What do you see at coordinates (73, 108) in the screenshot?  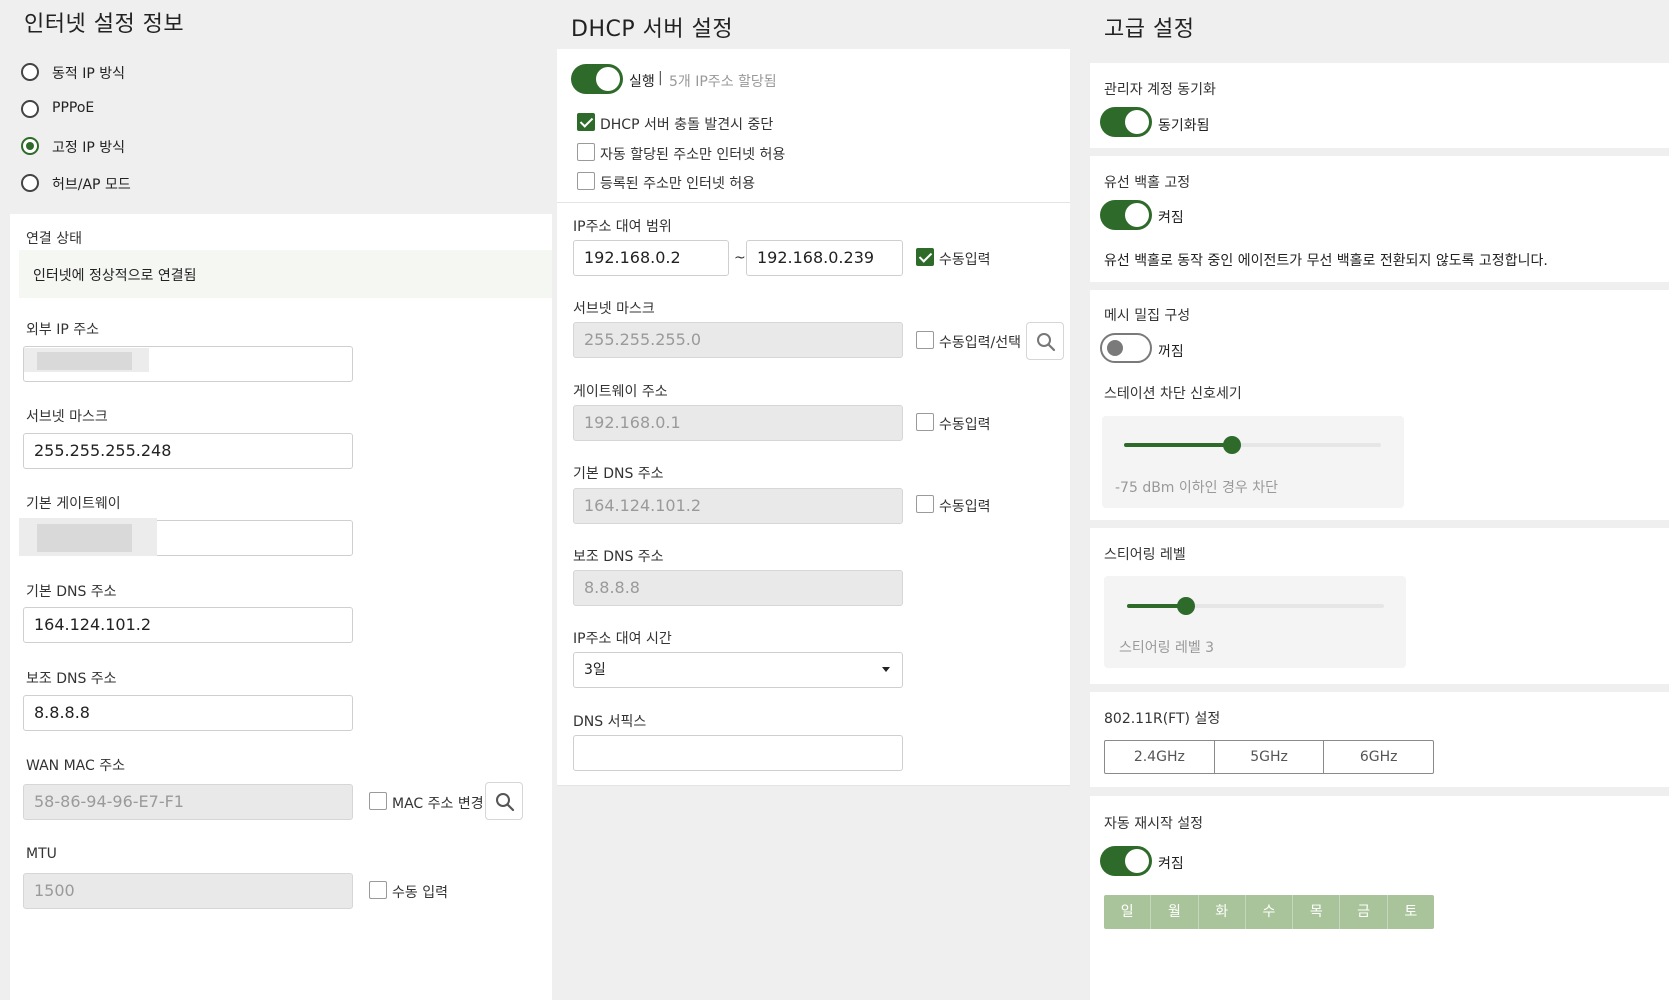 I see `radio-label-pppoe: PPPoE` at bounding box center [73, 108].